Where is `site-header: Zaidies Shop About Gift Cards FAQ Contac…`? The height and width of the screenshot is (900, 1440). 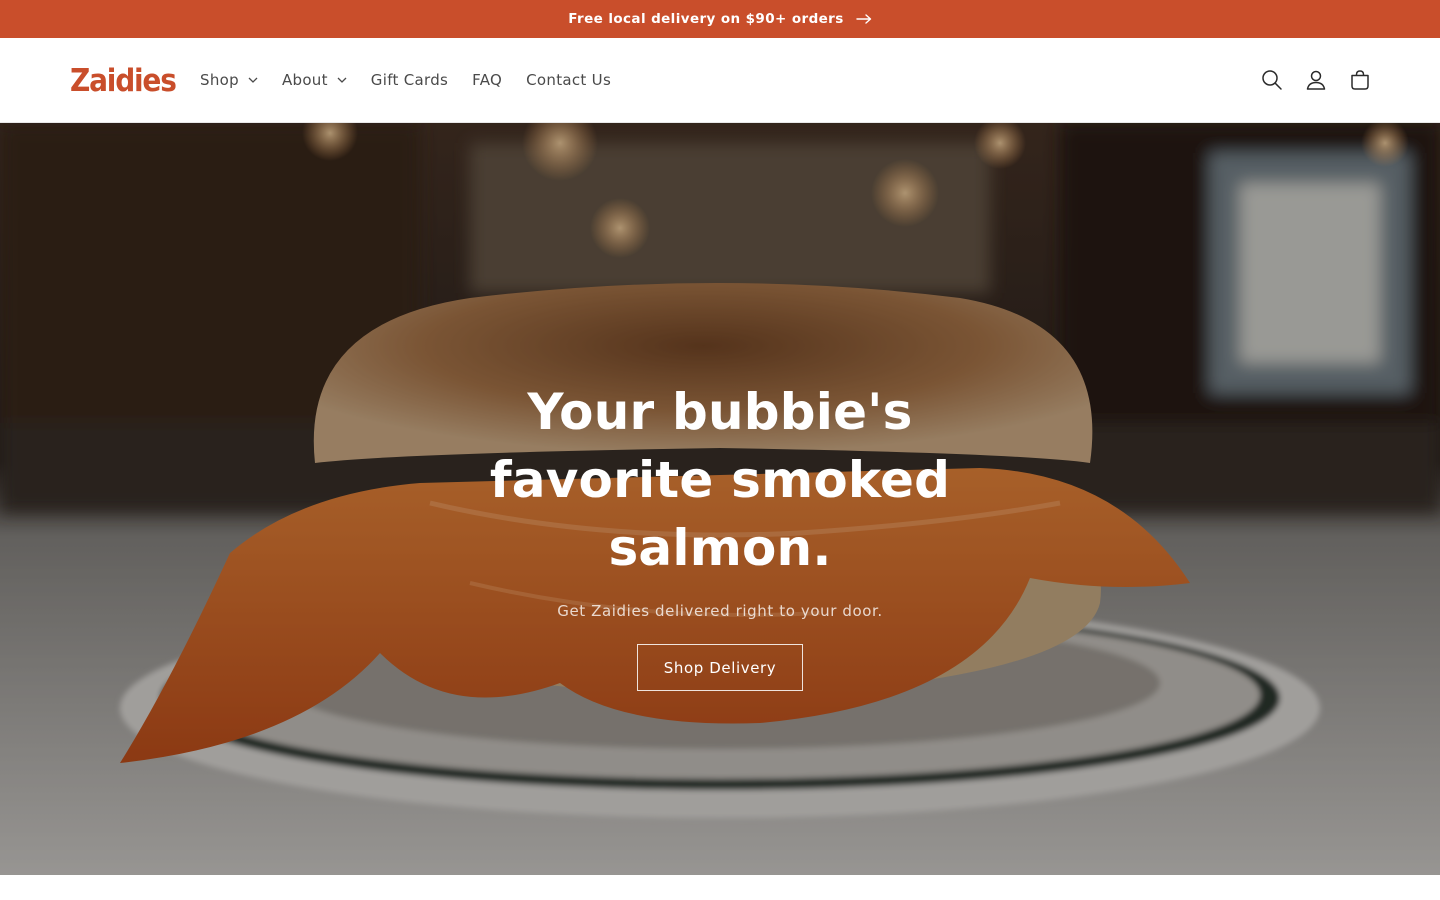
site-header: Zaidies Shop About Gift Cards FAQ Contac… is located at coordinates (720, 80).